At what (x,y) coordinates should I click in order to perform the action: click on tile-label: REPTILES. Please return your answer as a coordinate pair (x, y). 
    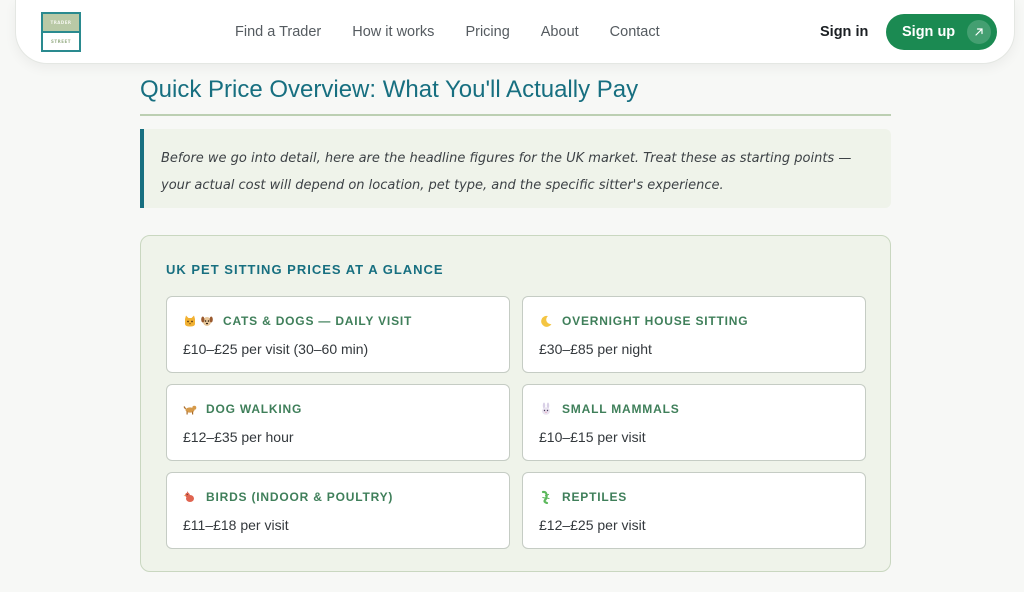
    Looking at the image, I should click on (595, 497).